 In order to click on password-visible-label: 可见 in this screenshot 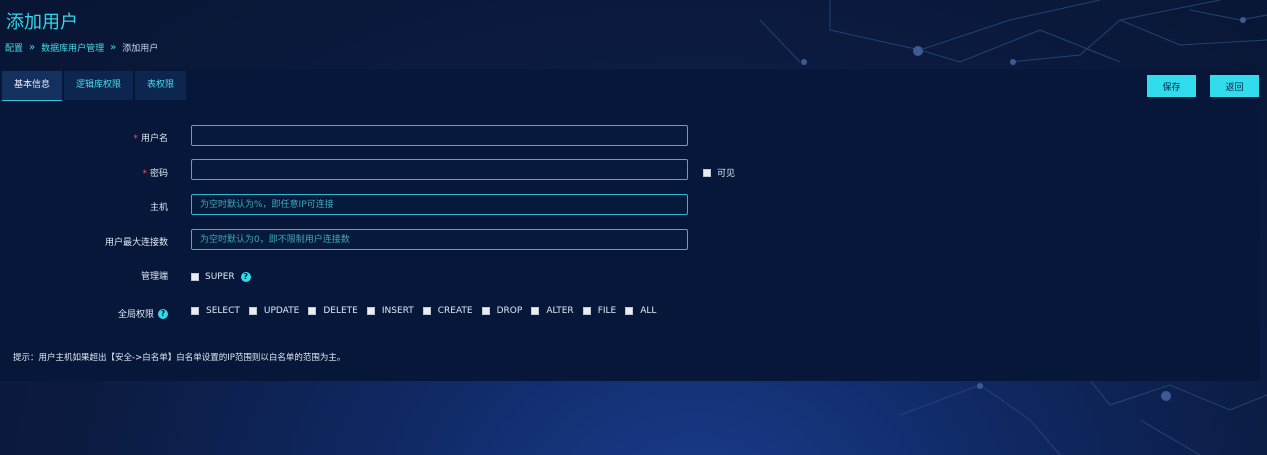, I will do `click(726, 174)`.